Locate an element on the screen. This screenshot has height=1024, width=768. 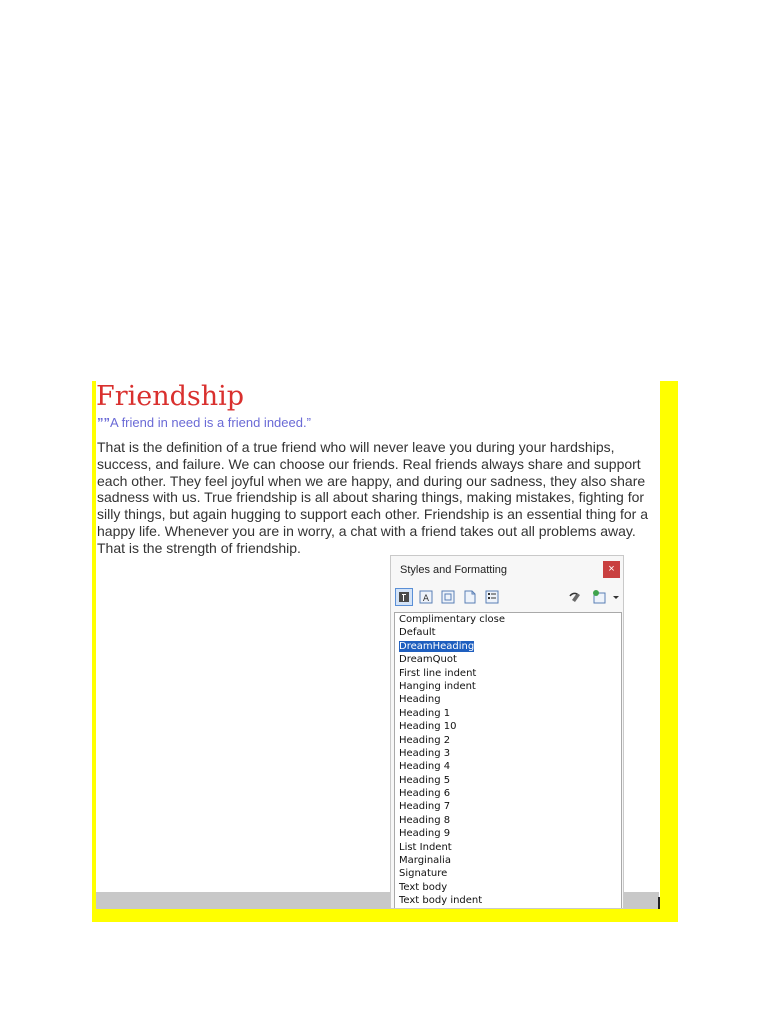
selected-style-label: DreamHeading is located at coordinates (437, 646).